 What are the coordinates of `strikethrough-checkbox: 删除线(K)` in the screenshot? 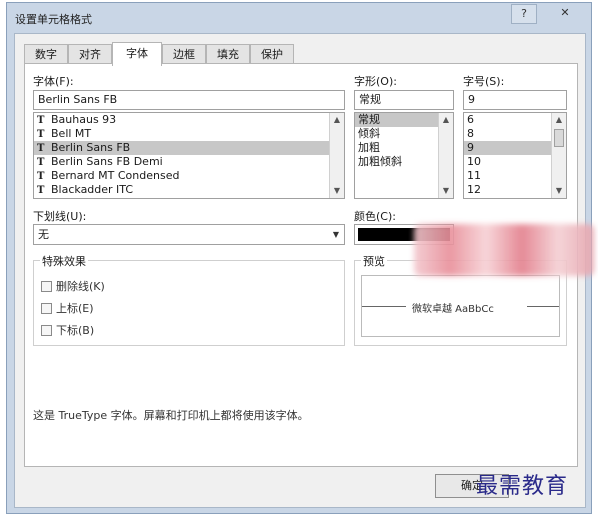 It's located at (73, 287).